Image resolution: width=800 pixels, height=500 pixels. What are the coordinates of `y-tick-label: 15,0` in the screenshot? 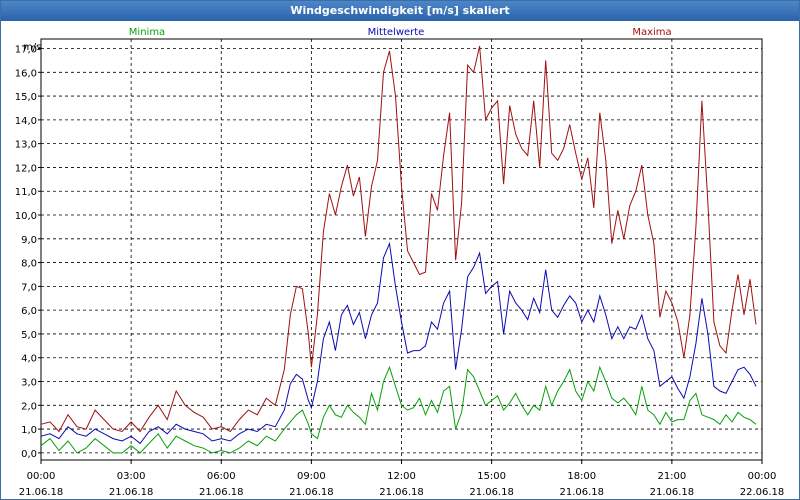 It's located at (26, 97).